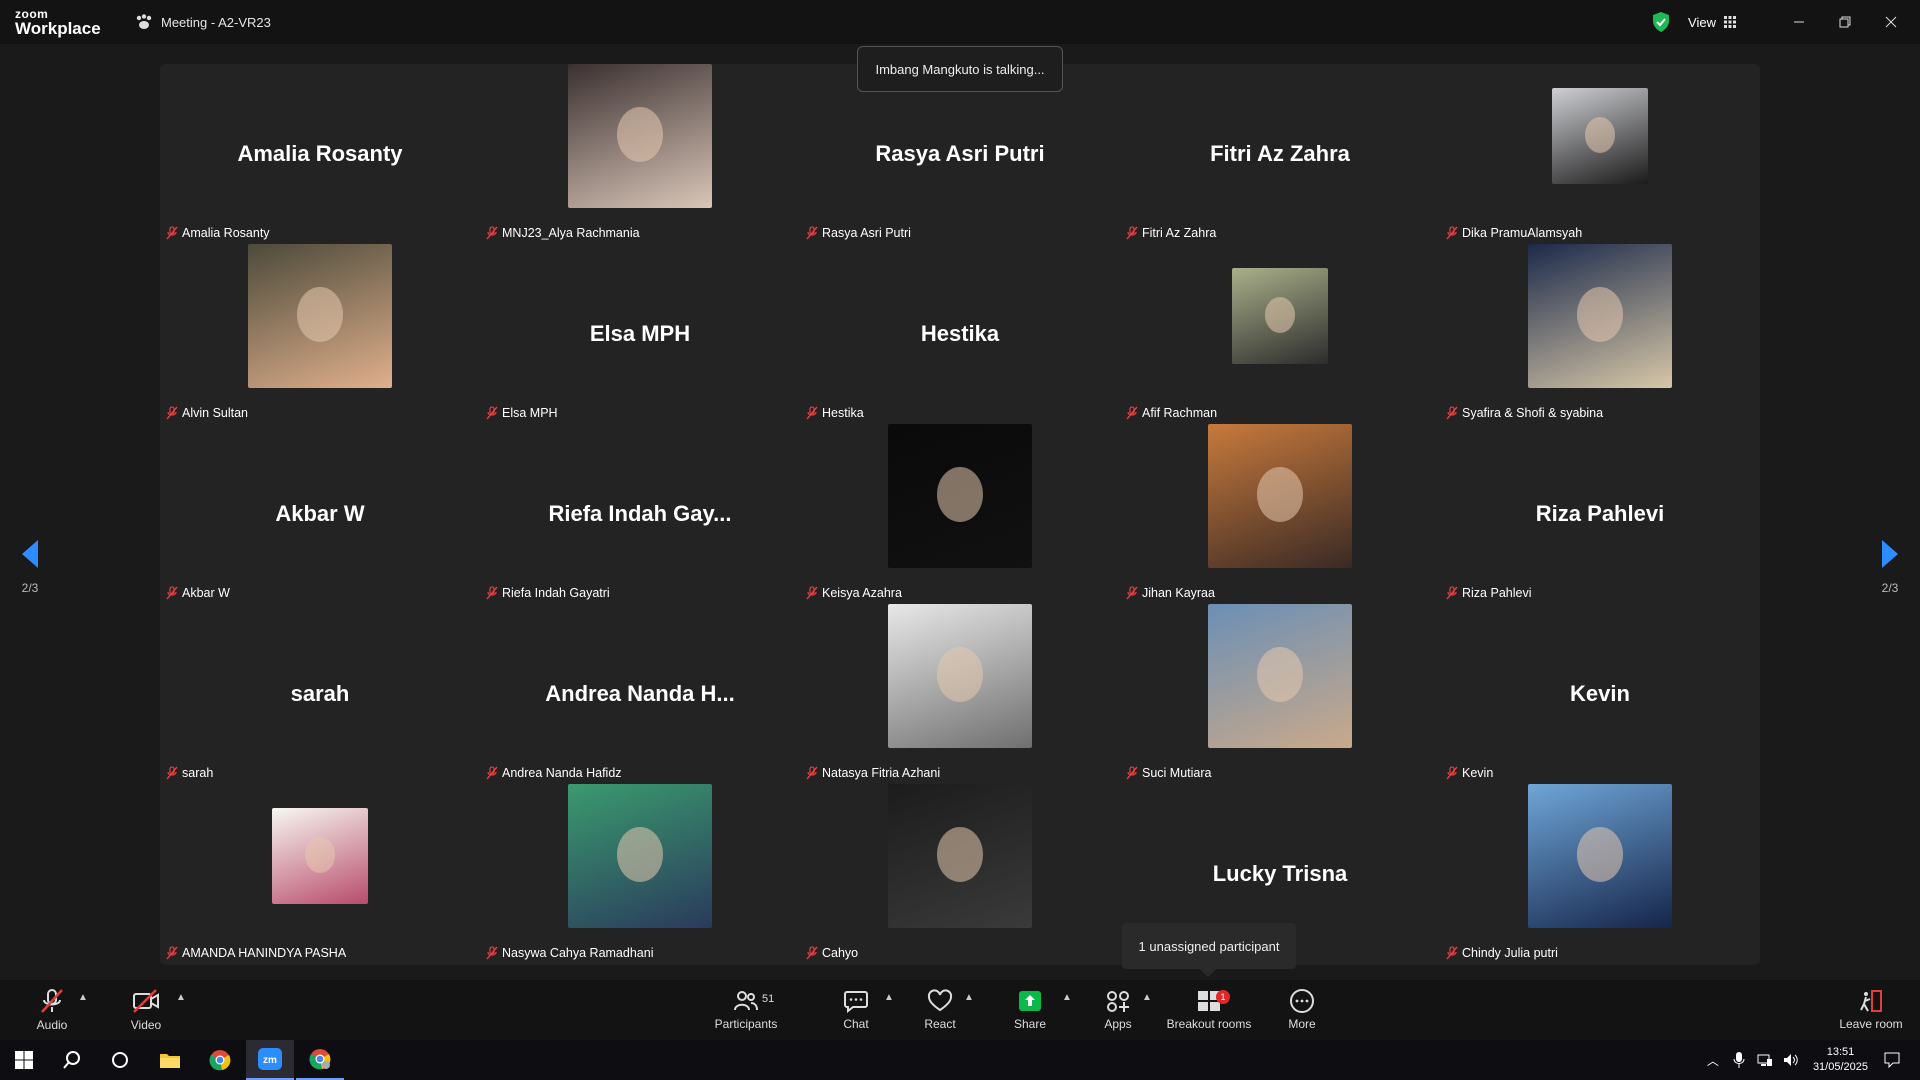  I want to click on participant-tile: Nasywa Cahya Ramadhani, so click(640, 874).